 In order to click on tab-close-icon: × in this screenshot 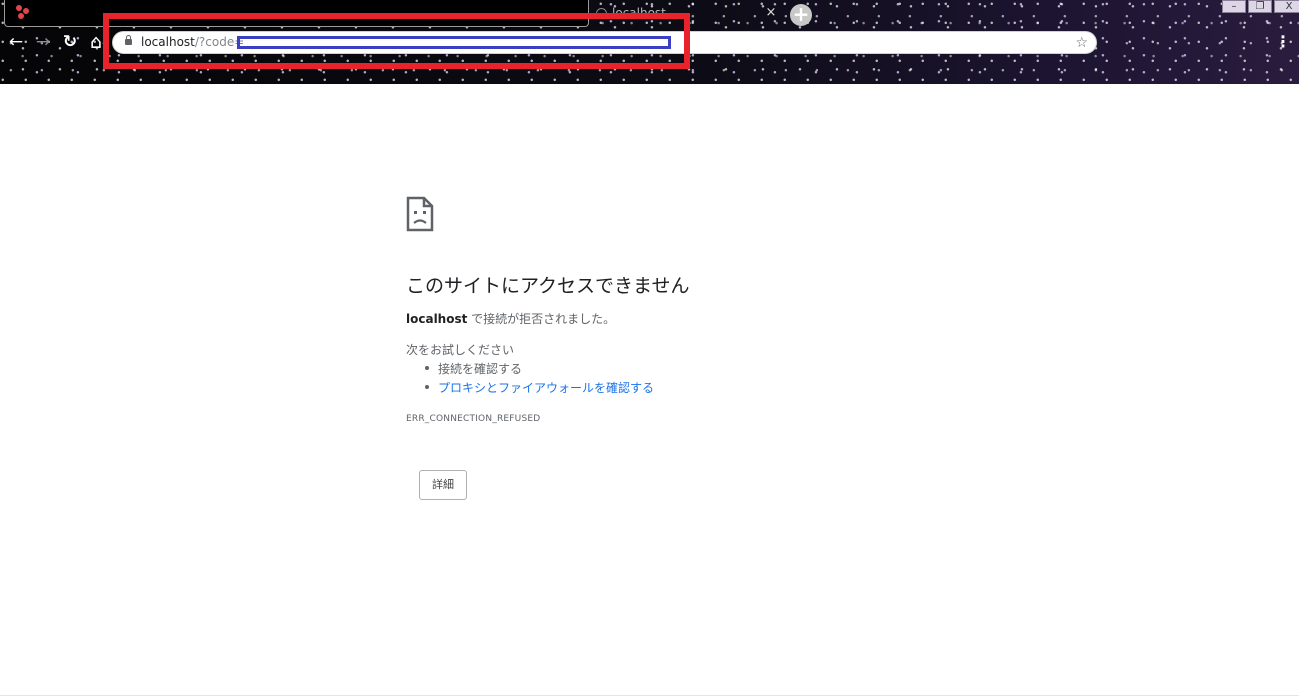, I will do `click(771, 13)`.